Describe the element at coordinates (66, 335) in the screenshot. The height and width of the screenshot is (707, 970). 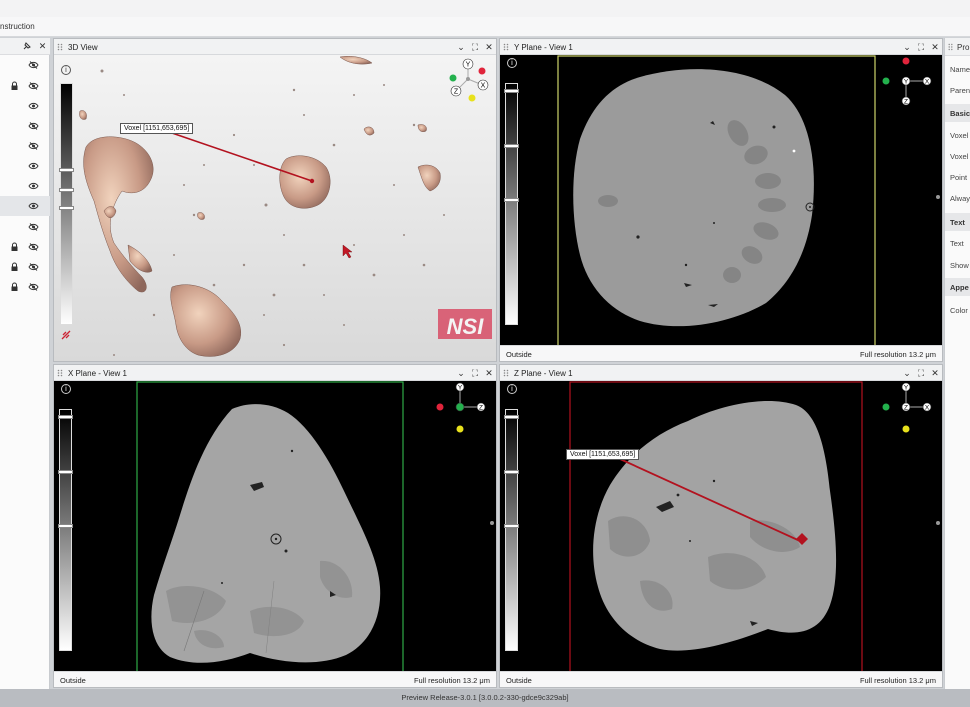
I see `link-icon` at that location.